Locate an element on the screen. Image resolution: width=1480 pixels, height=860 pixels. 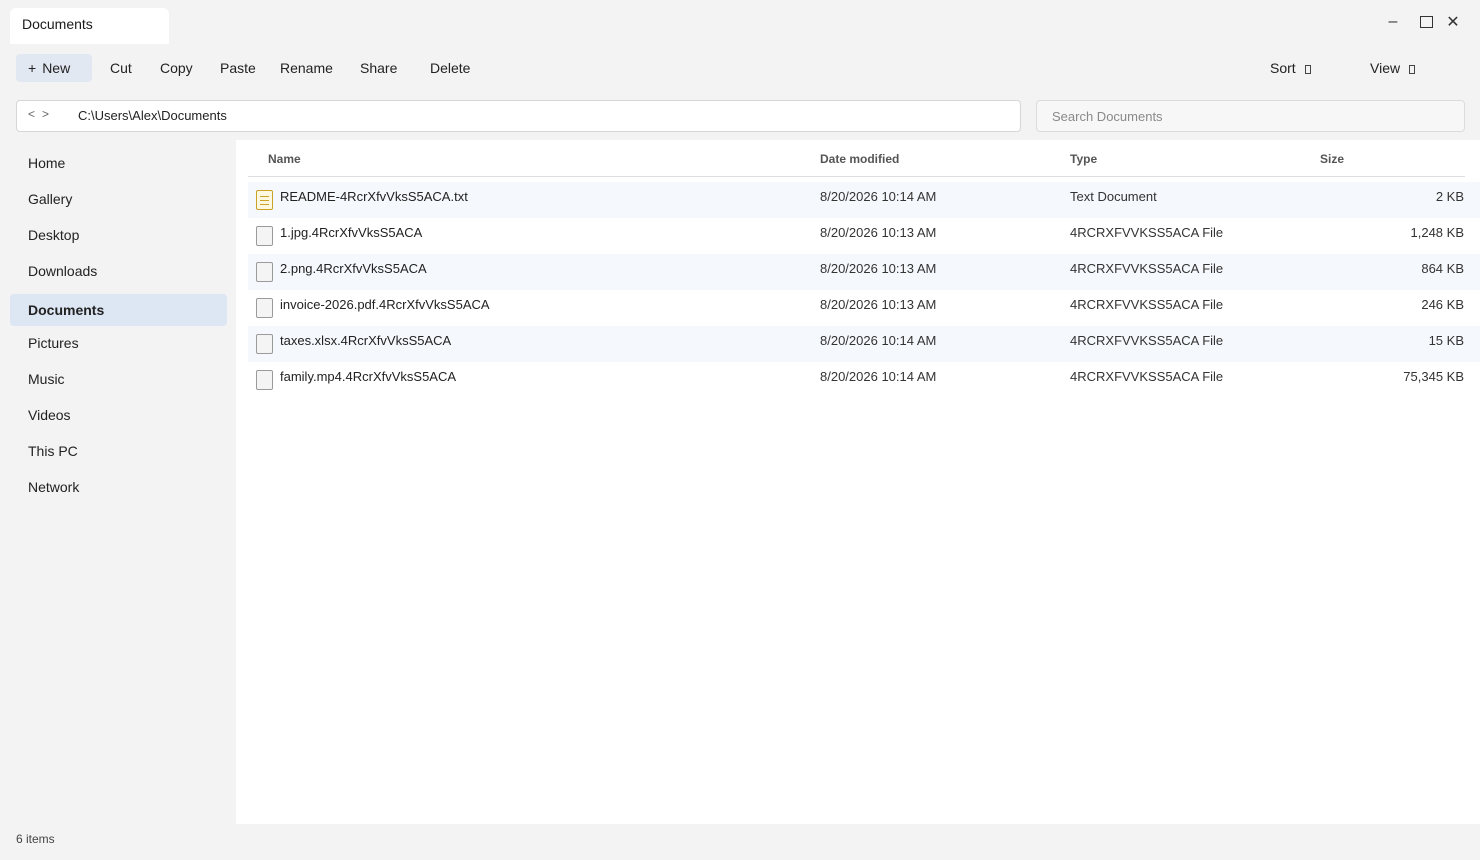
header-divider is located at coordinates (856, 176).